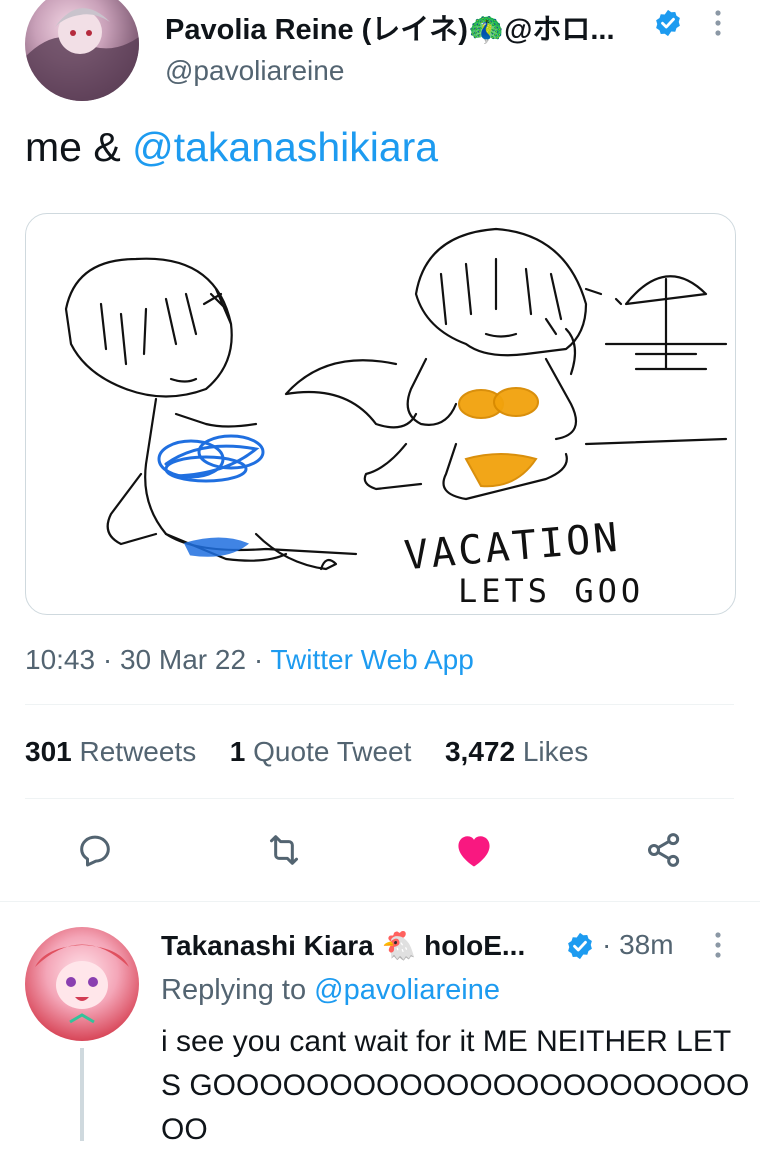 Image resolution: width=760 pixels, height=1152 pixels. I want to click on avatar-illustration, so click(82, 54).